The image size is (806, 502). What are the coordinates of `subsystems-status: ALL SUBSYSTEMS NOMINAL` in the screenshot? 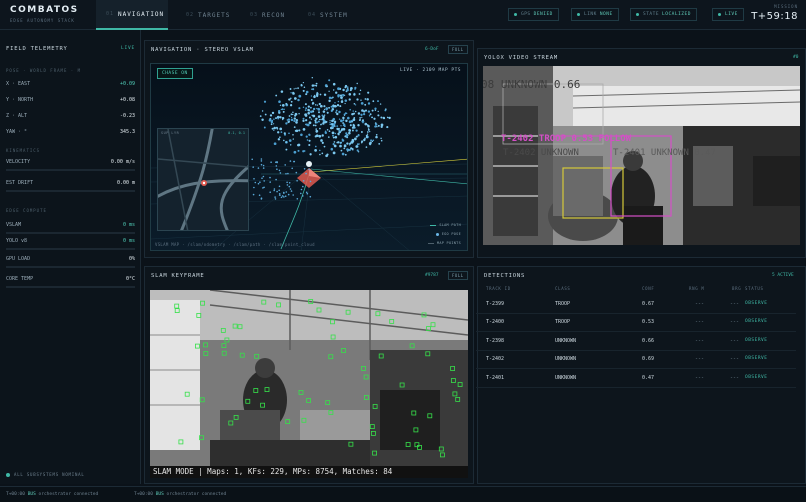 It's located at (45, 474).